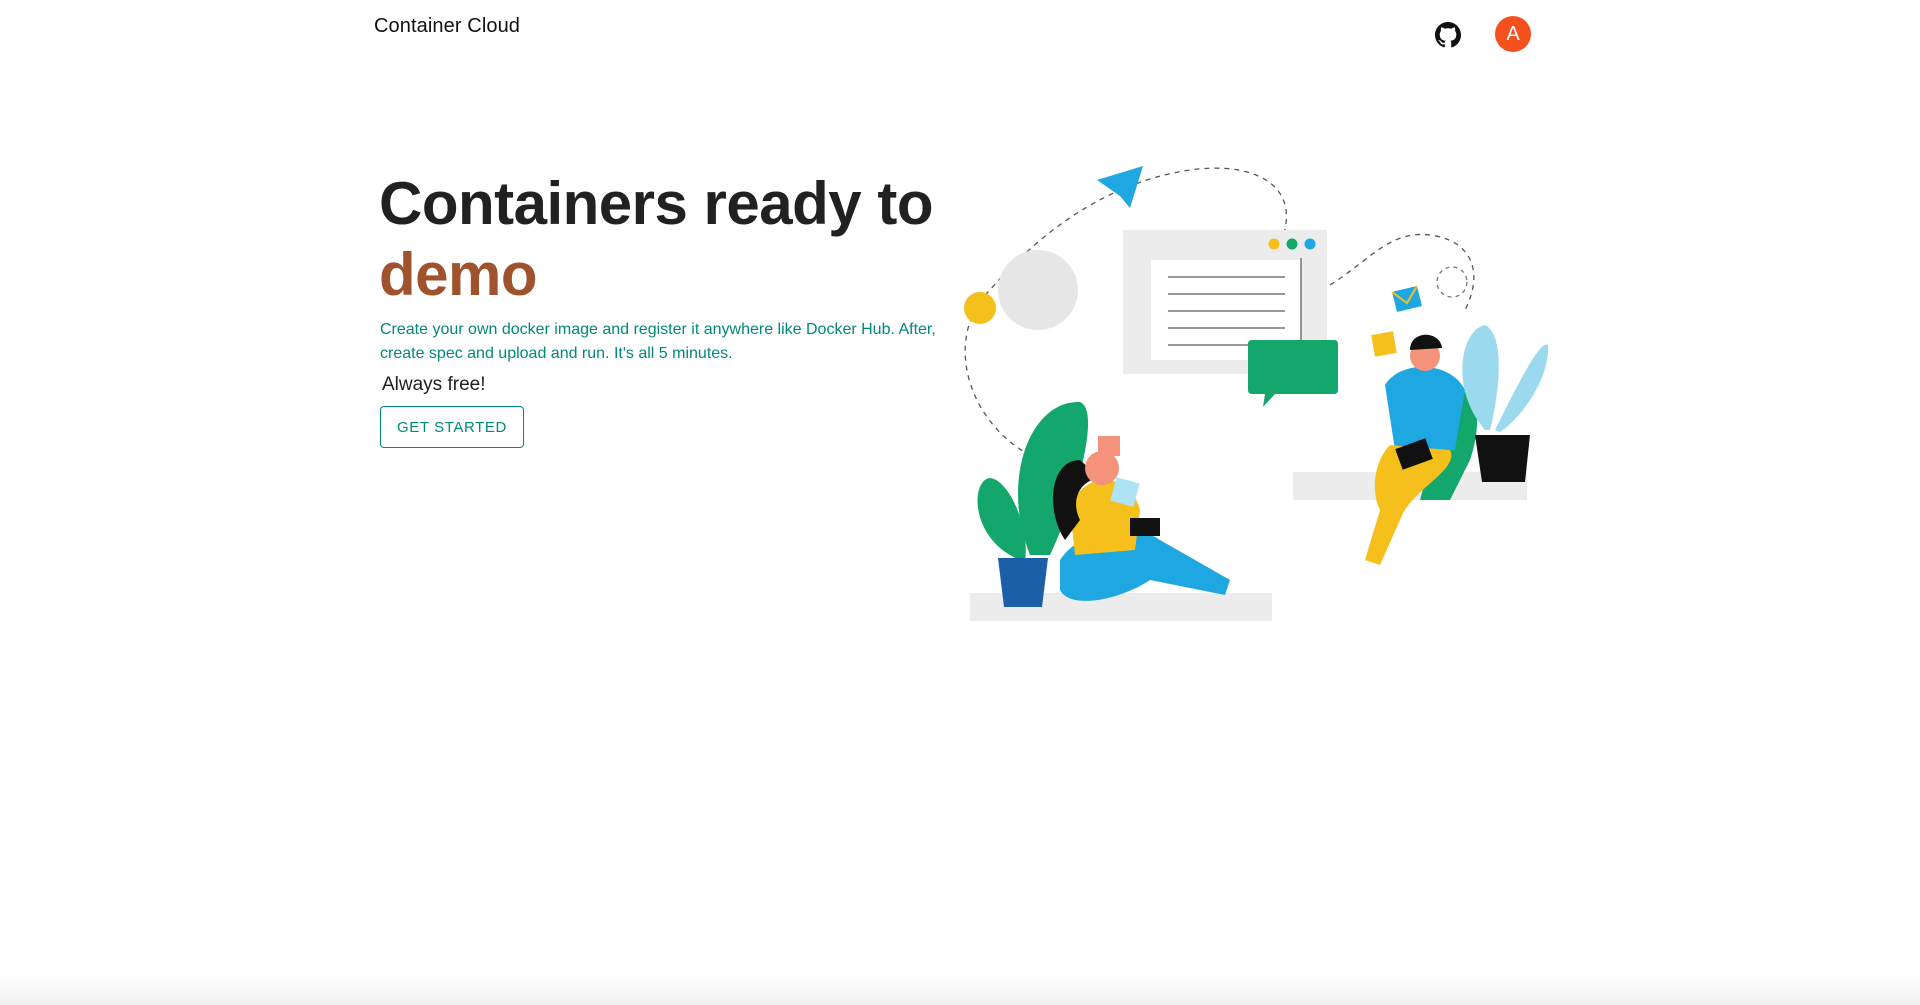 This screenshot has height=1005, width=1920. Describe the element at coordinates (1452, 282) in the screenshot. I see `dashed-circle-icon` at that location.